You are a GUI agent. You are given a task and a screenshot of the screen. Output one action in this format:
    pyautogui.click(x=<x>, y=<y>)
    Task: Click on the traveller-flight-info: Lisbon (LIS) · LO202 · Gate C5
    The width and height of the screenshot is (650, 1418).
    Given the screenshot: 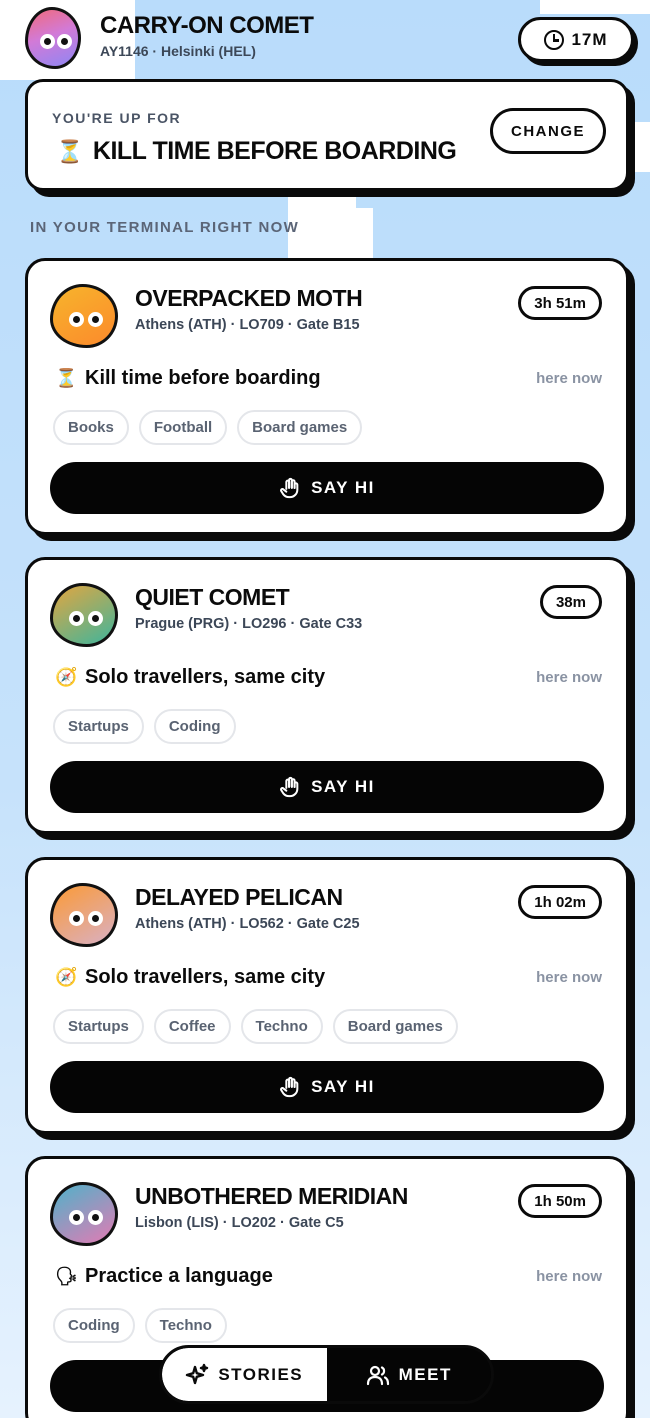 What is the action you would take?
    pyautogui.click(x=239, y=1223)
    